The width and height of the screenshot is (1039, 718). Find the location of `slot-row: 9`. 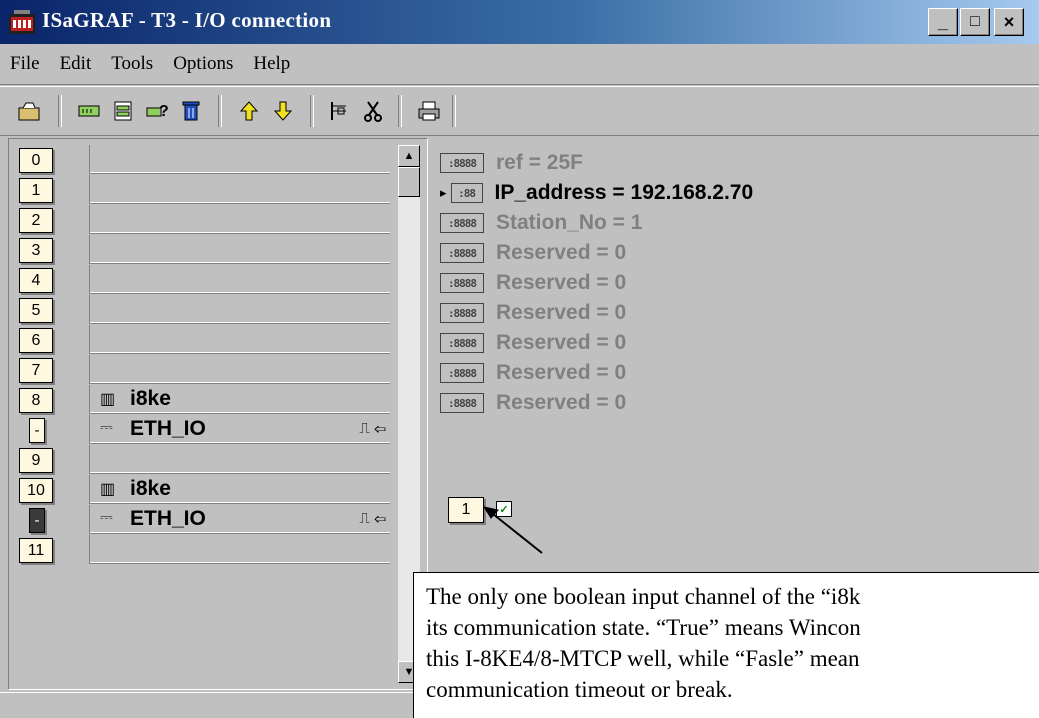

slot-row: 9 is located at coordinates (204, 460).